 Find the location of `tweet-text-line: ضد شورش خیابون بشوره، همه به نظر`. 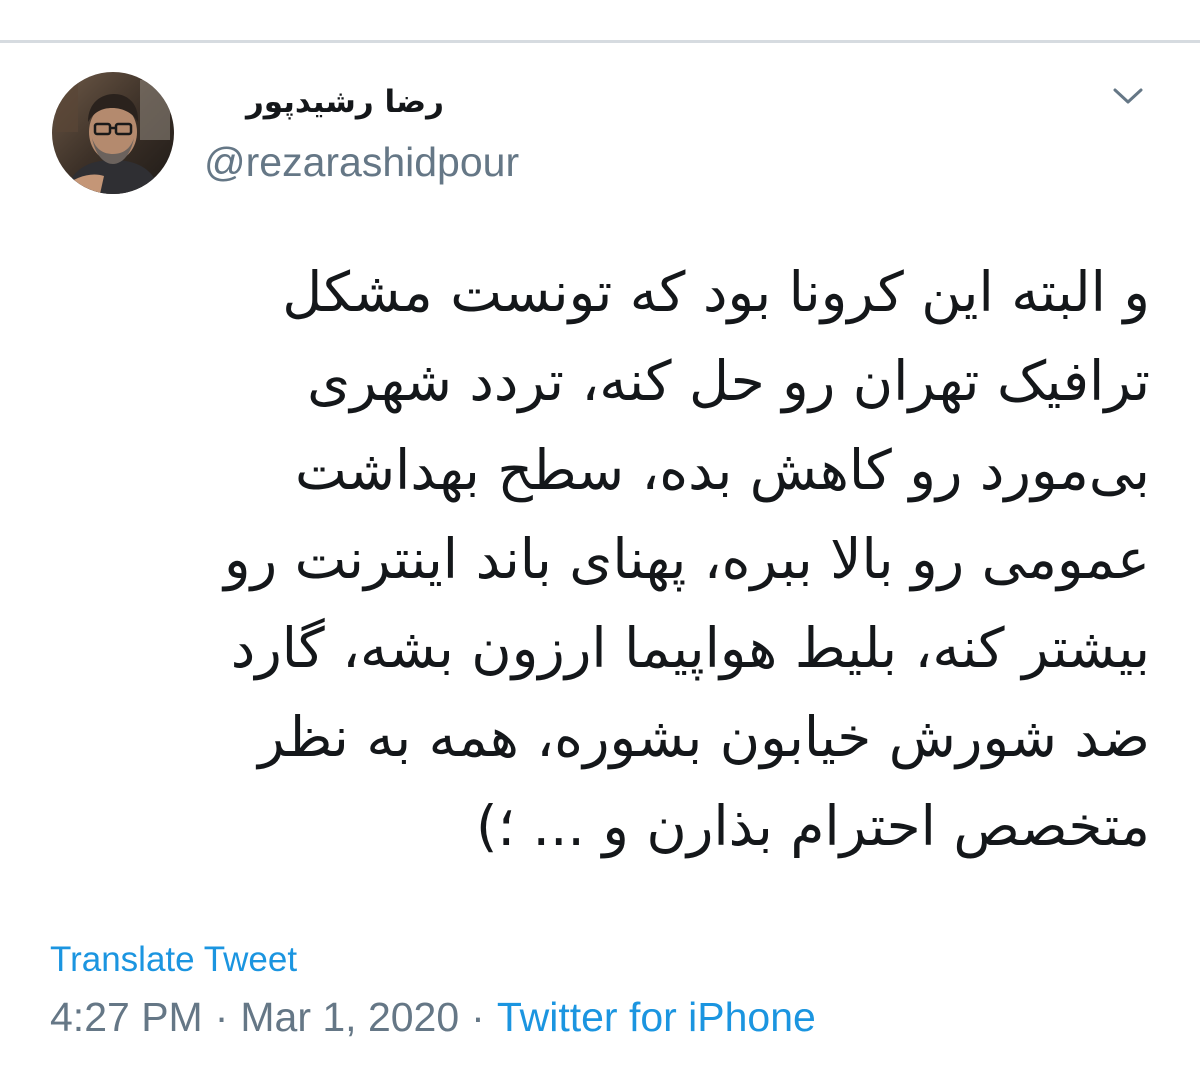

tweet-text-line: ضد شورش خیابون بشوره، همه به نظر is located at coordinates (704, 737).